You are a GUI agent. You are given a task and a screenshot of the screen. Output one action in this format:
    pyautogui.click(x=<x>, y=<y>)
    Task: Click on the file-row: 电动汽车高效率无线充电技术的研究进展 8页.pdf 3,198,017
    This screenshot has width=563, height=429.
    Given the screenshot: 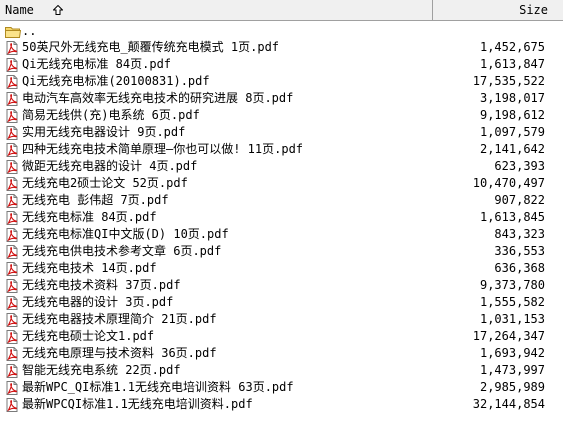 What is the action you would take?
    pyautogui.click(x=281, y=98)
    